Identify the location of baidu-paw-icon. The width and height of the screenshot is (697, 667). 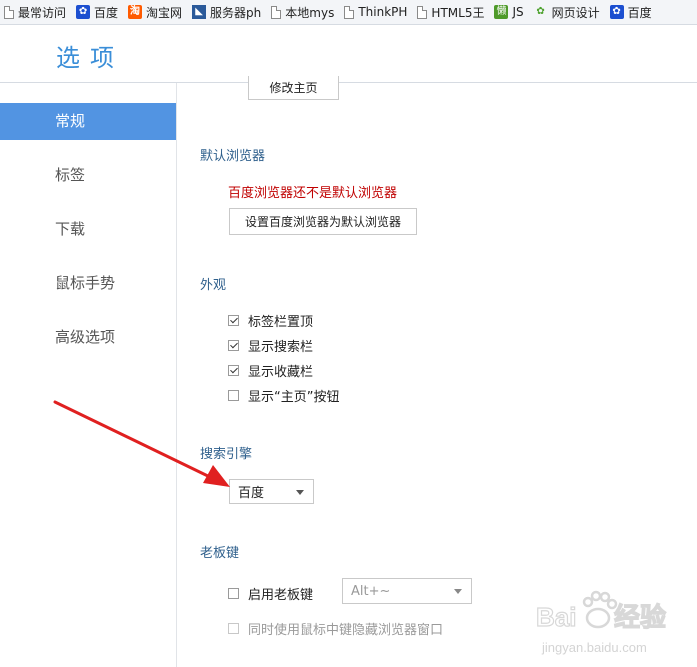
(600, 609).